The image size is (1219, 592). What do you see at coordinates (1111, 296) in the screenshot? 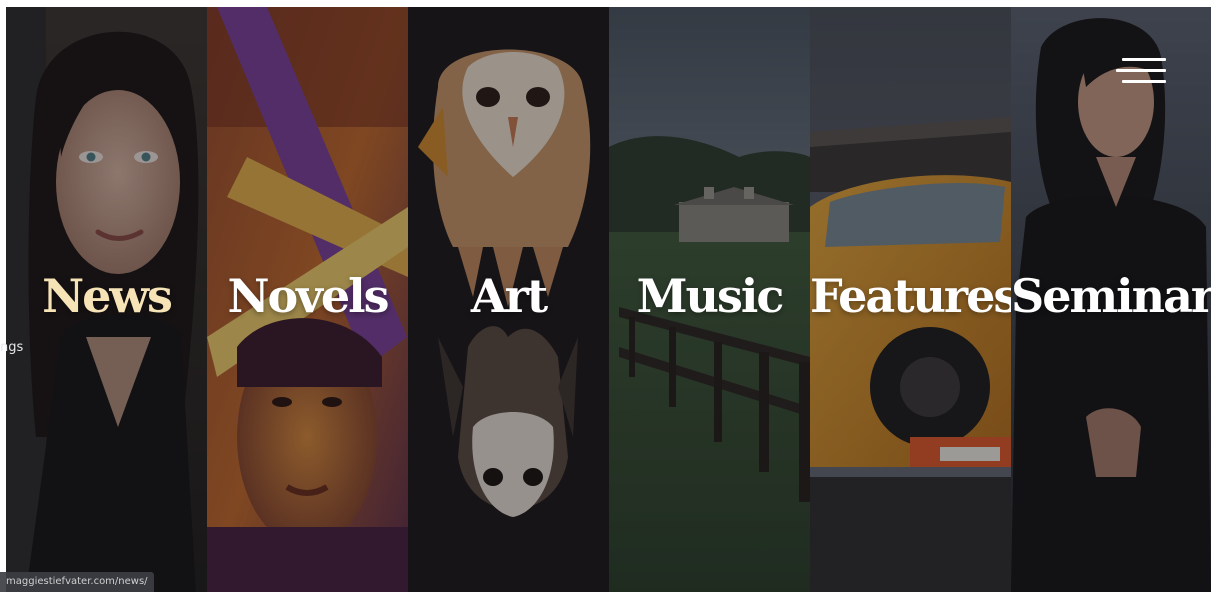
I see `panel-label-seminar: Seminar` at bounding box center [1111, 296].